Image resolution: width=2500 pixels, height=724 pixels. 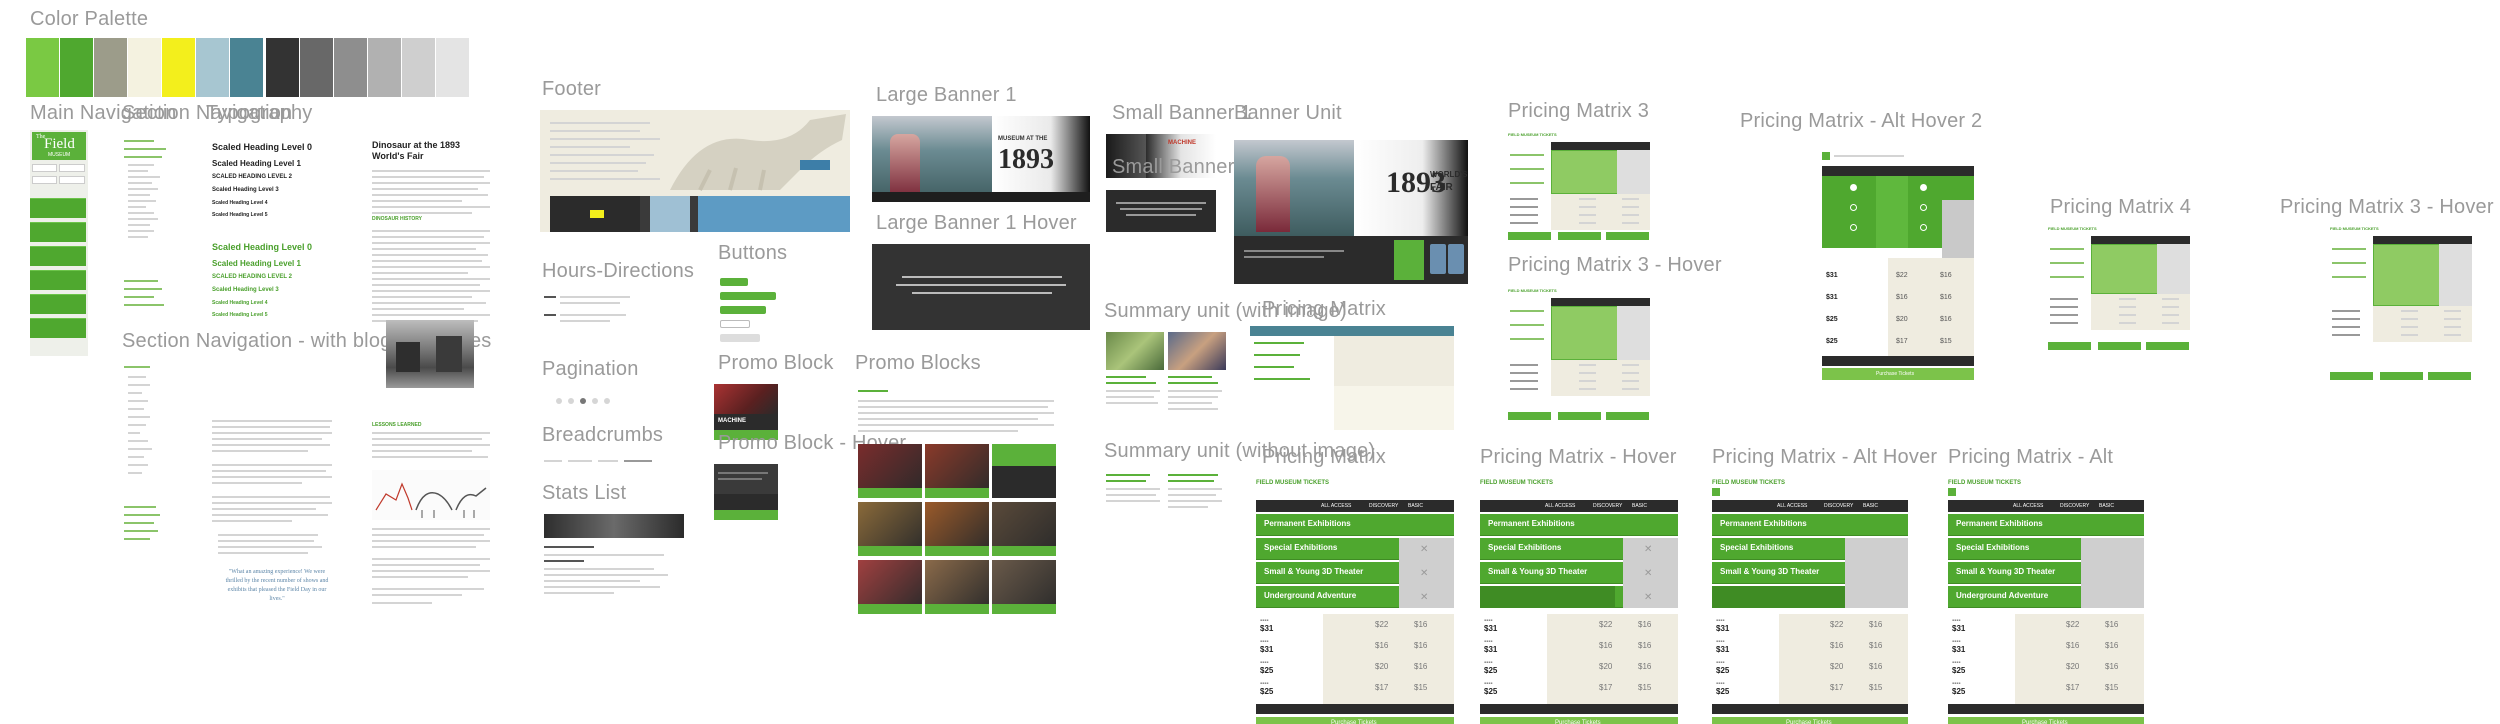 What do you see at coordinates (583, 401) in the screenshot?
I see `page-dot-active` at bounding box center [583, 401].